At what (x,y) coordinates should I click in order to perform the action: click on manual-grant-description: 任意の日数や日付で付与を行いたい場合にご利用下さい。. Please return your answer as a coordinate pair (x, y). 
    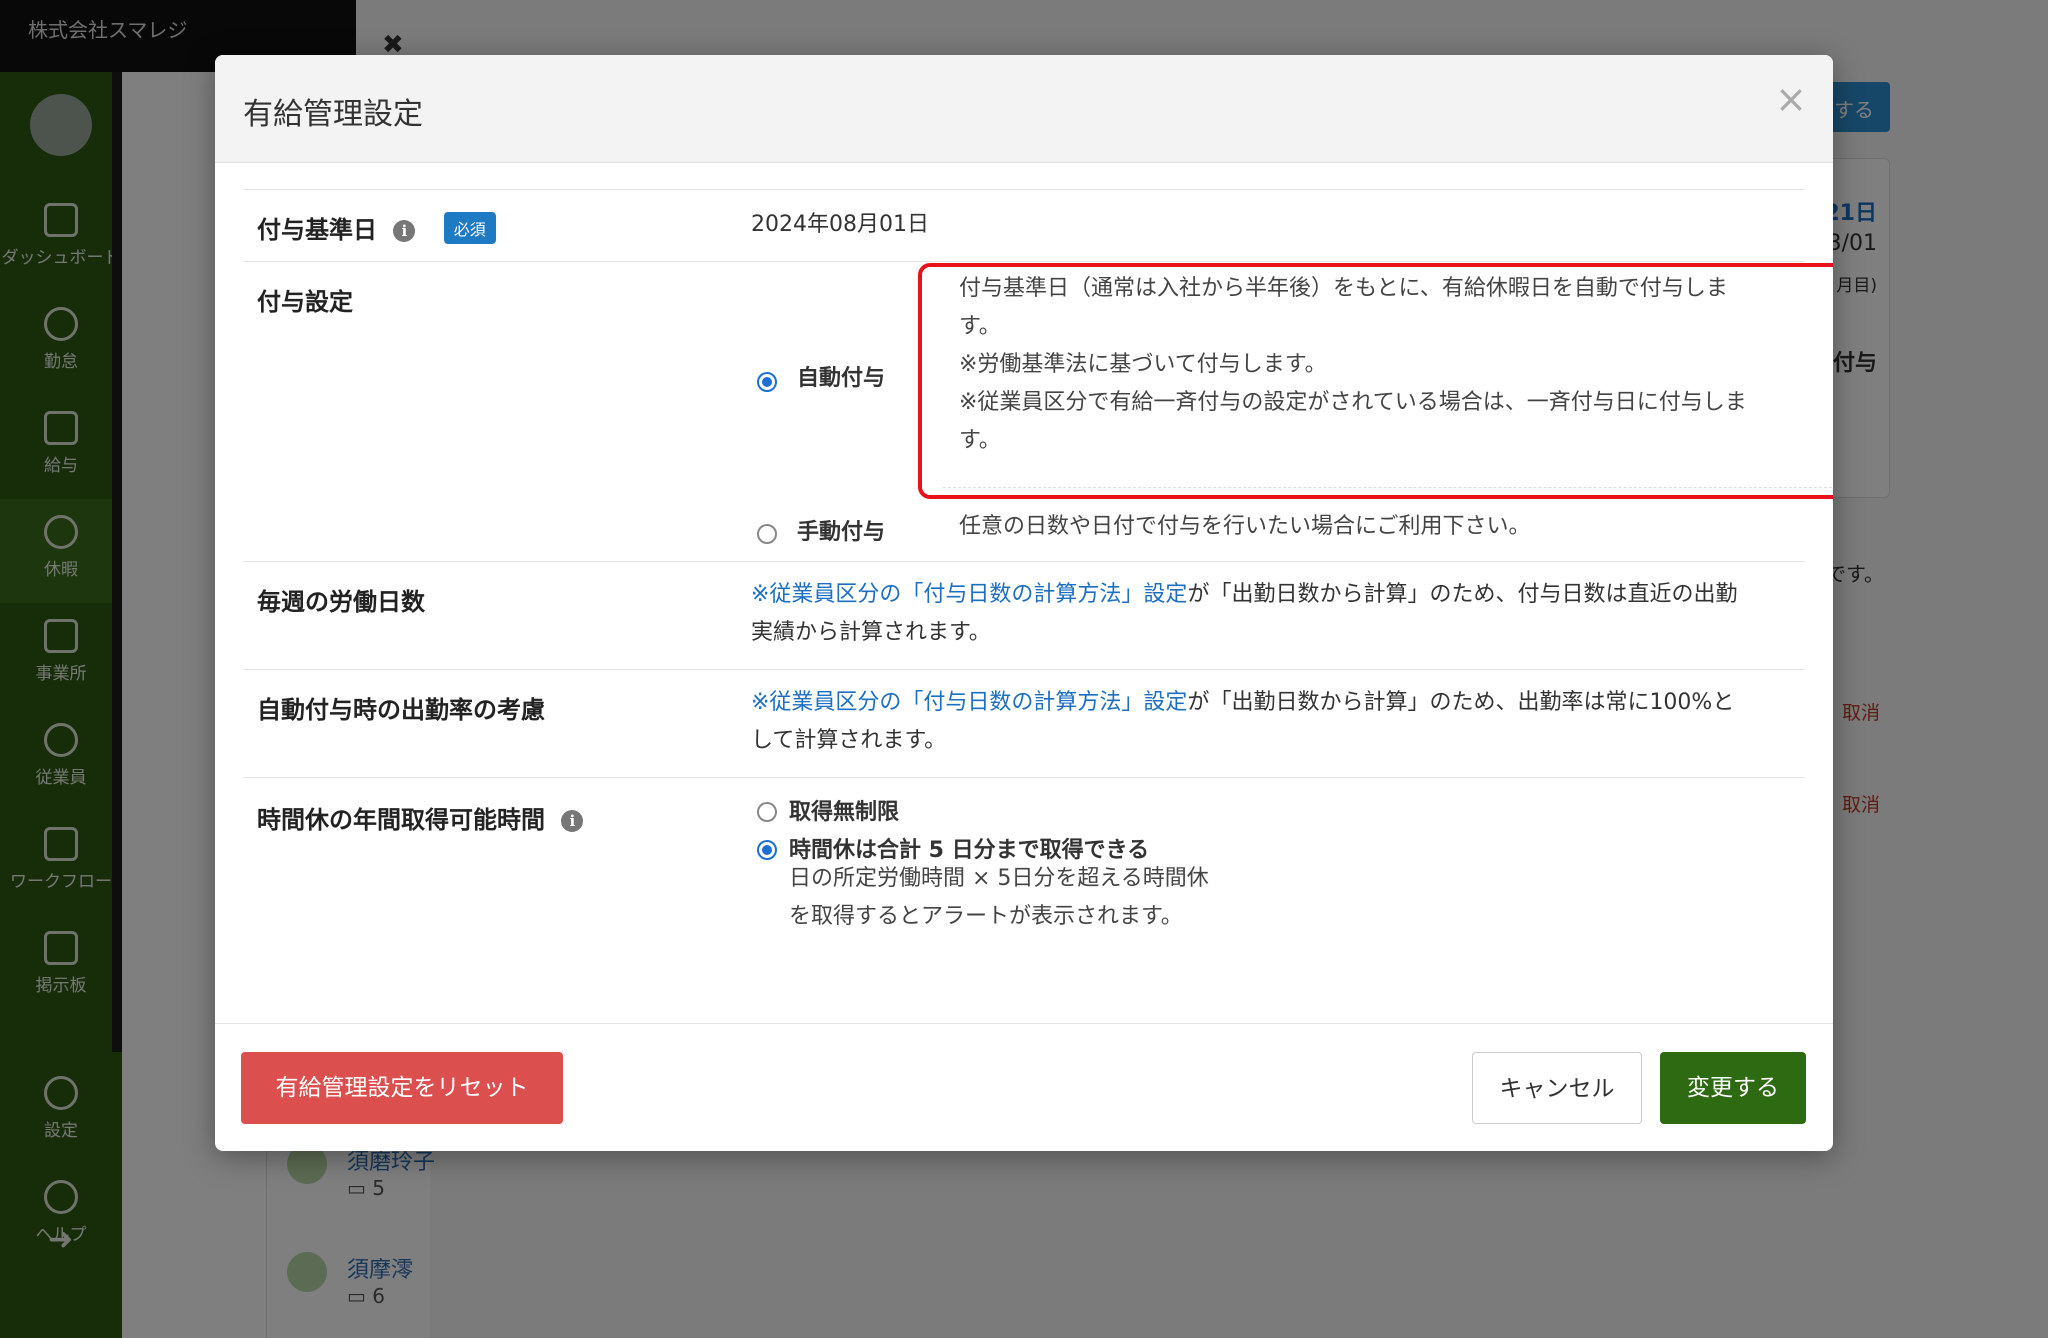
    Looking at the image, I should click on (1245, 526).